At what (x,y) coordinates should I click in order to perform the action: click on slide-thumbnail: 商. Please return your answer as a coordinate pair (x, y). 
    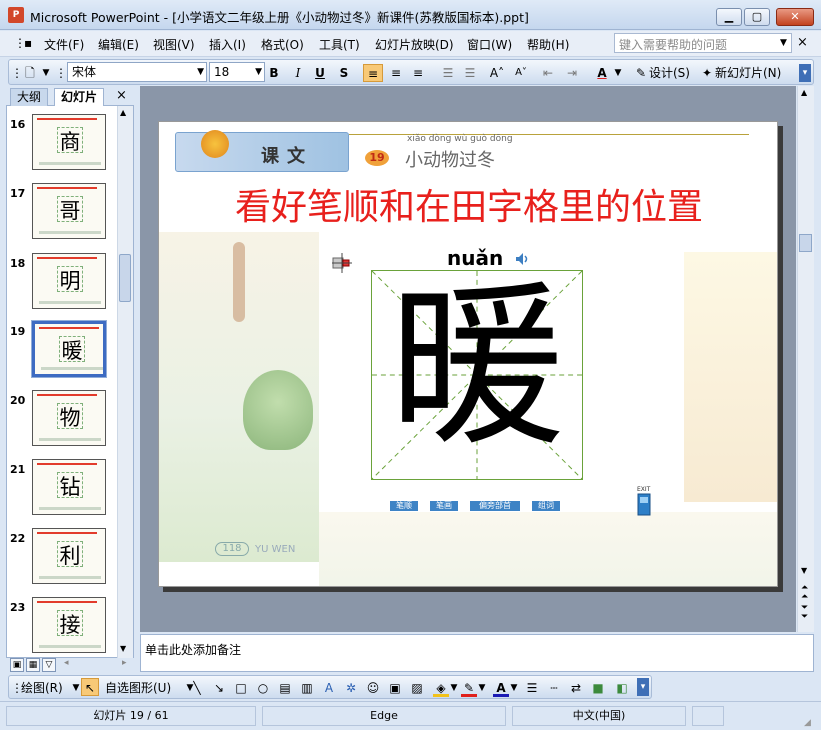
    Looking at the image, I should click on (69, 142).